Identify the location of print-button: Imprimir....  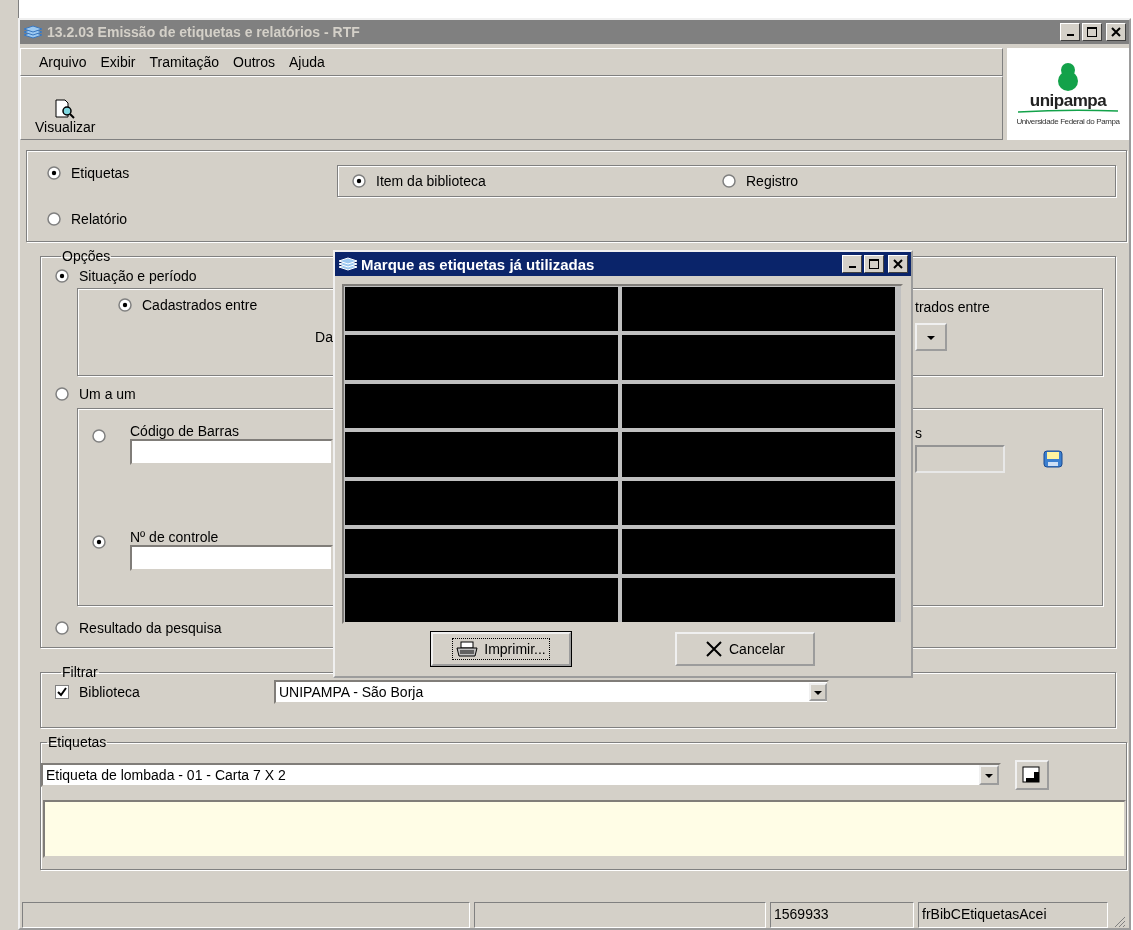
(501, 649).